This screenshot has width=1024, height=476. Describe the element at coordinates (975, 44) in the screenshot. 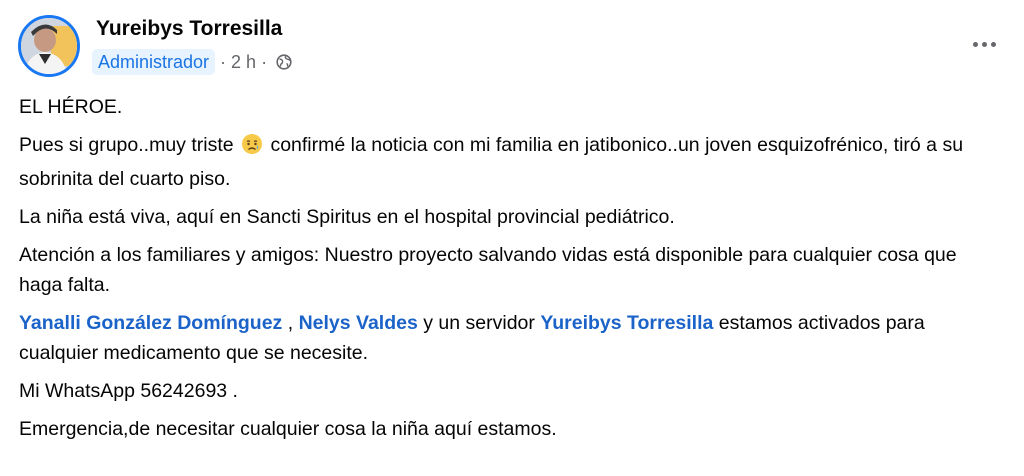

I see `more-horizontal-icon` at that location.